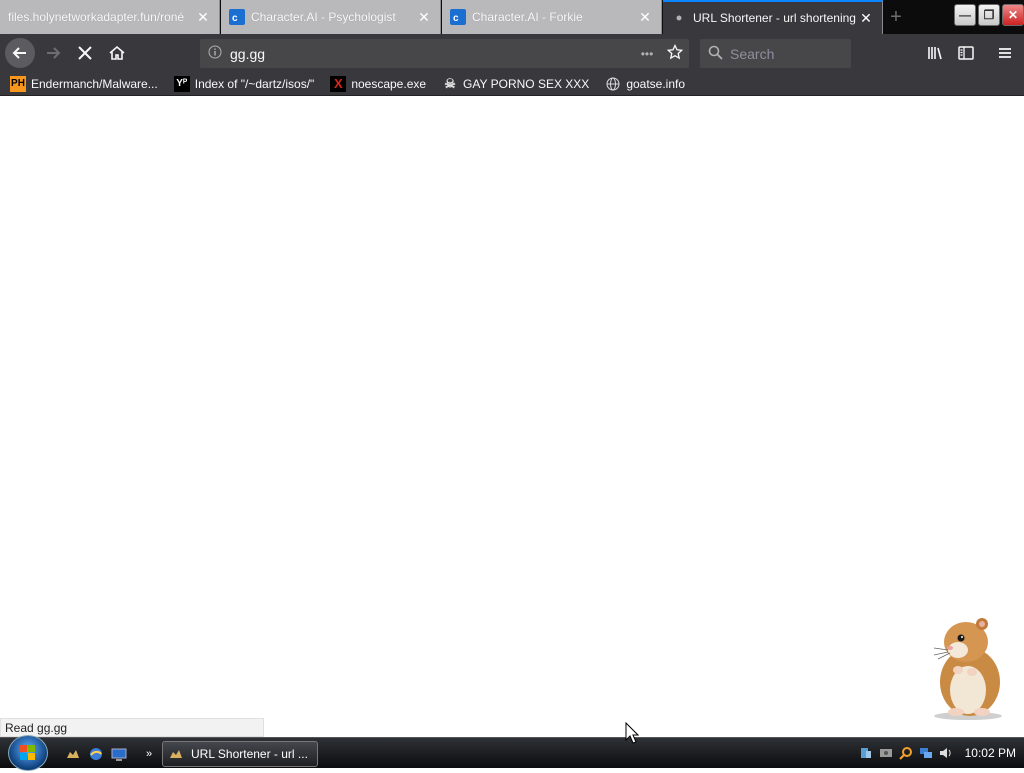  What do you see at coordinates (906, 753) in the screenshot?
I see `tray-search-magnifier-icon` at bounding box center [906, 753].